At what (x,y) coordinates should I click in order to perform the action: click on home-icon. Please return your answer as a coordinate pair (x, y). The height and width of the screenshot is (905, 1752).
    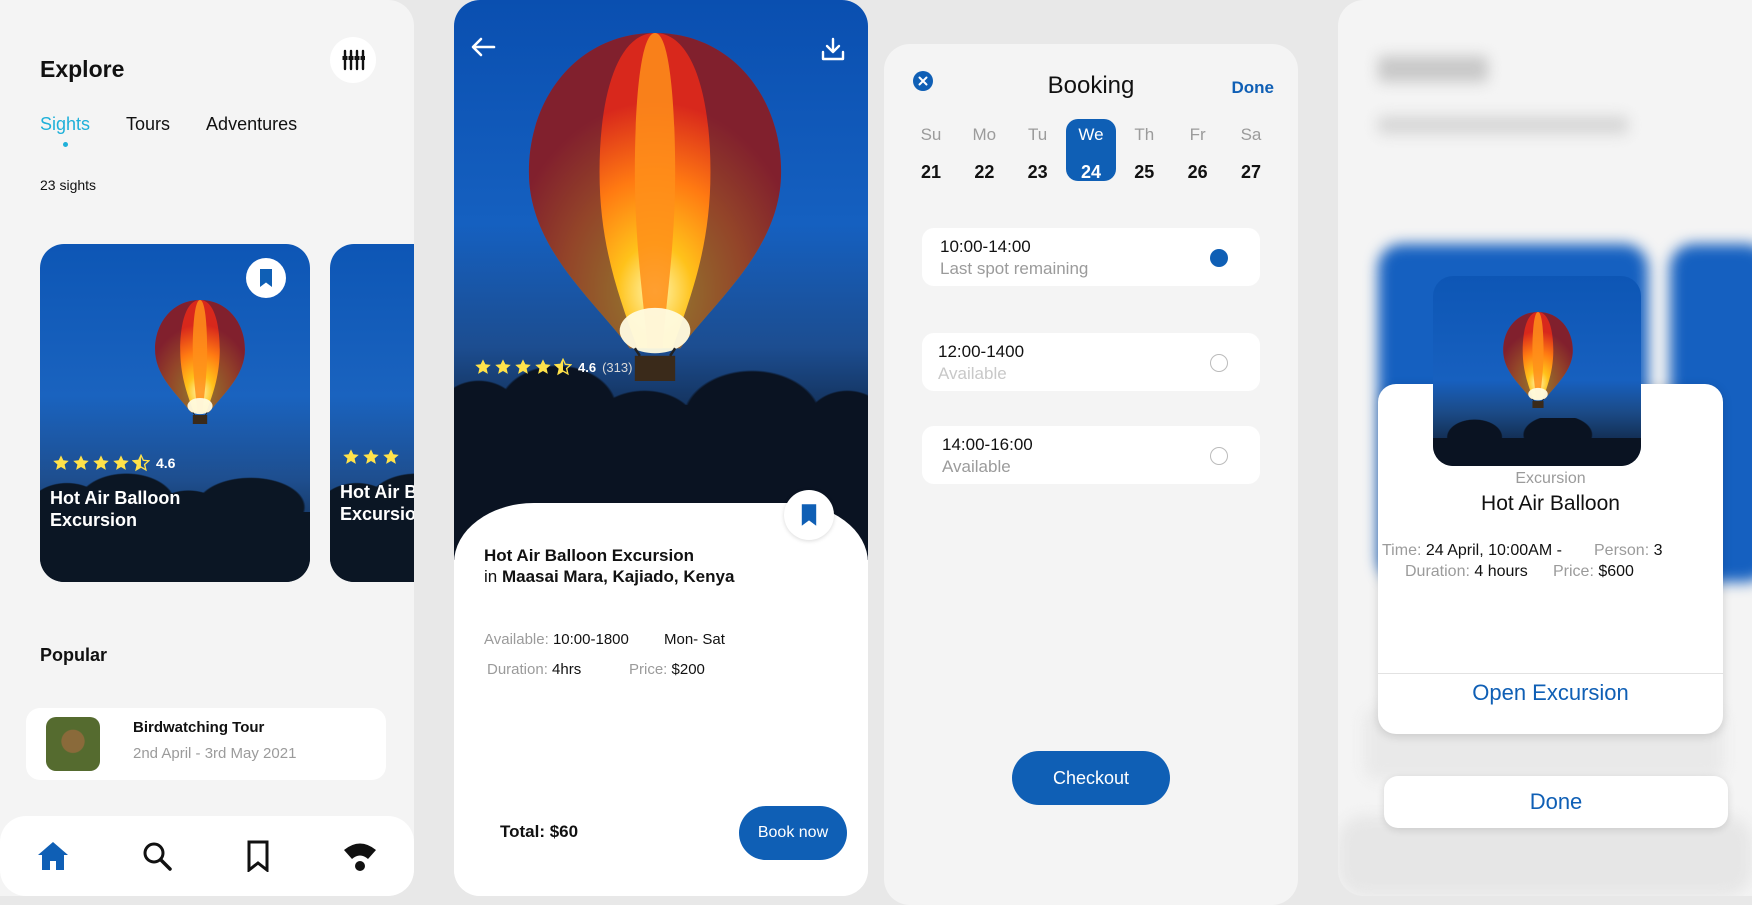
    Looking at the image, I should click on (53, 856).